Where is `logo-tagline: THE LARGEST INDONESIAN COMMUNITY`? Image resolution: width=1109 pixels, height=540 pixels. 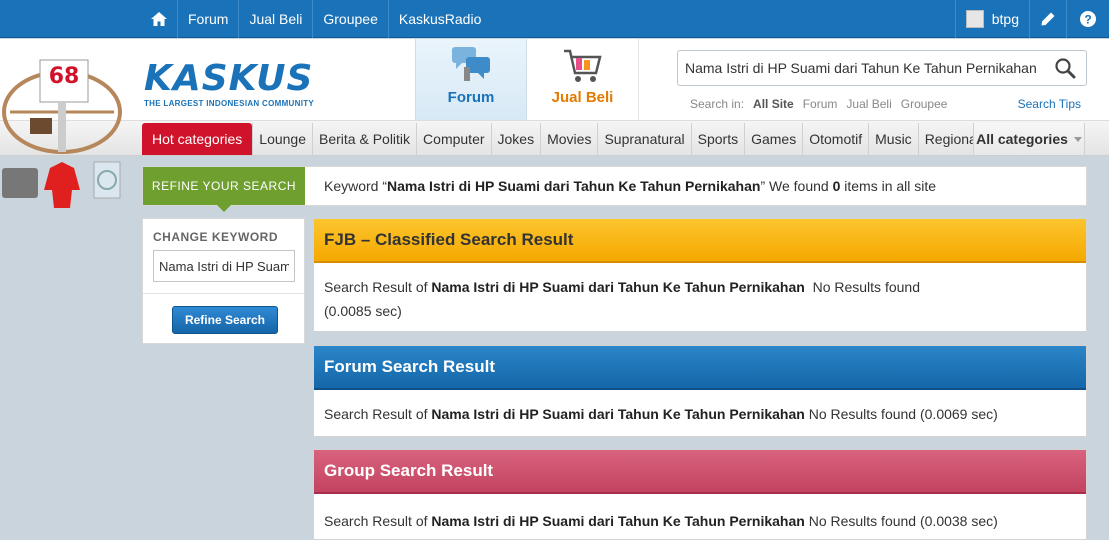 logo-tagline: THE LARGEST INDONESIAN COMMUNITY is located at coordinates (229, 103).